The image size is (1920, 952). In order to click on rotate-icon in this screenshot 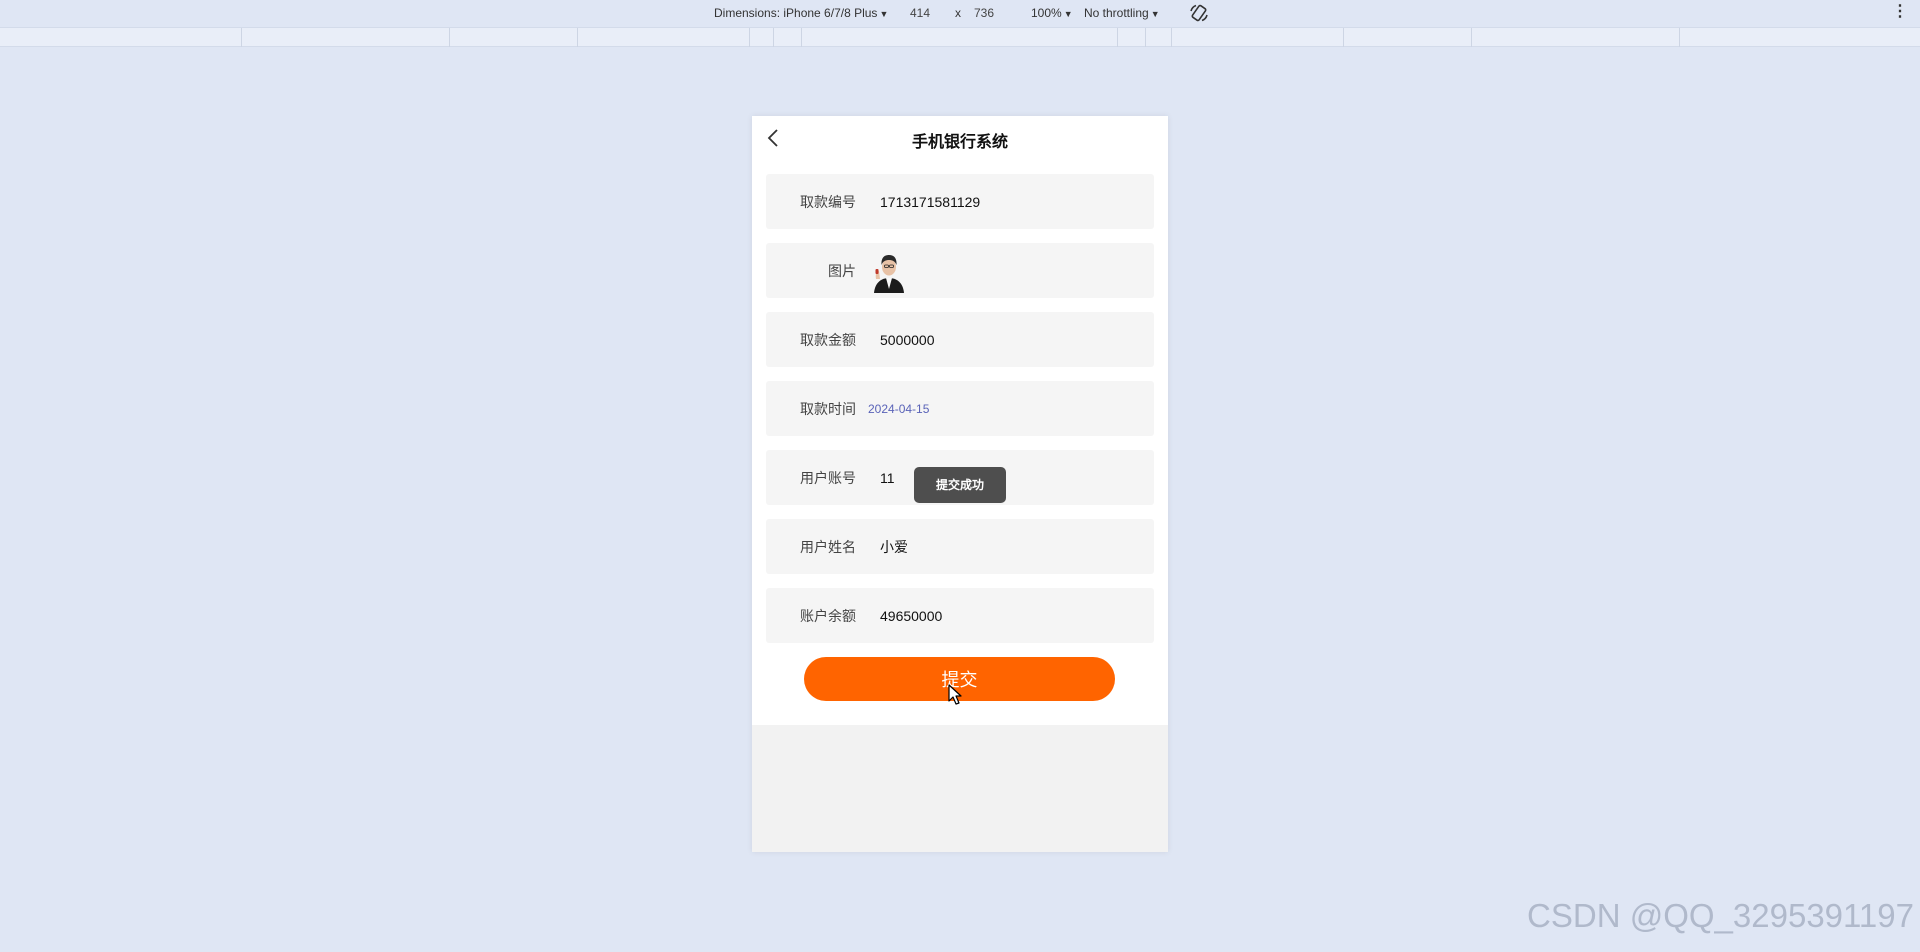, I will do `click(1199, 13)`.